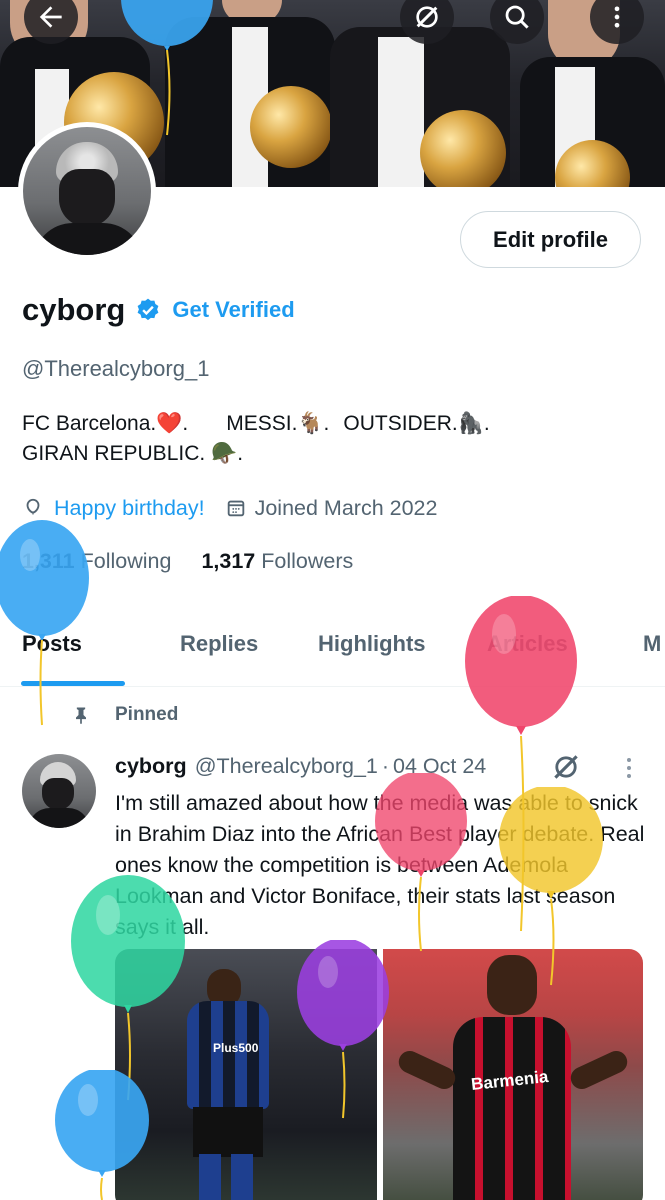 Image resolution: width=665 pixels, height=1200 pixels. Describe the element at coordinates (33, 506) in the screenshot. I see `balloon-icon` at that location.